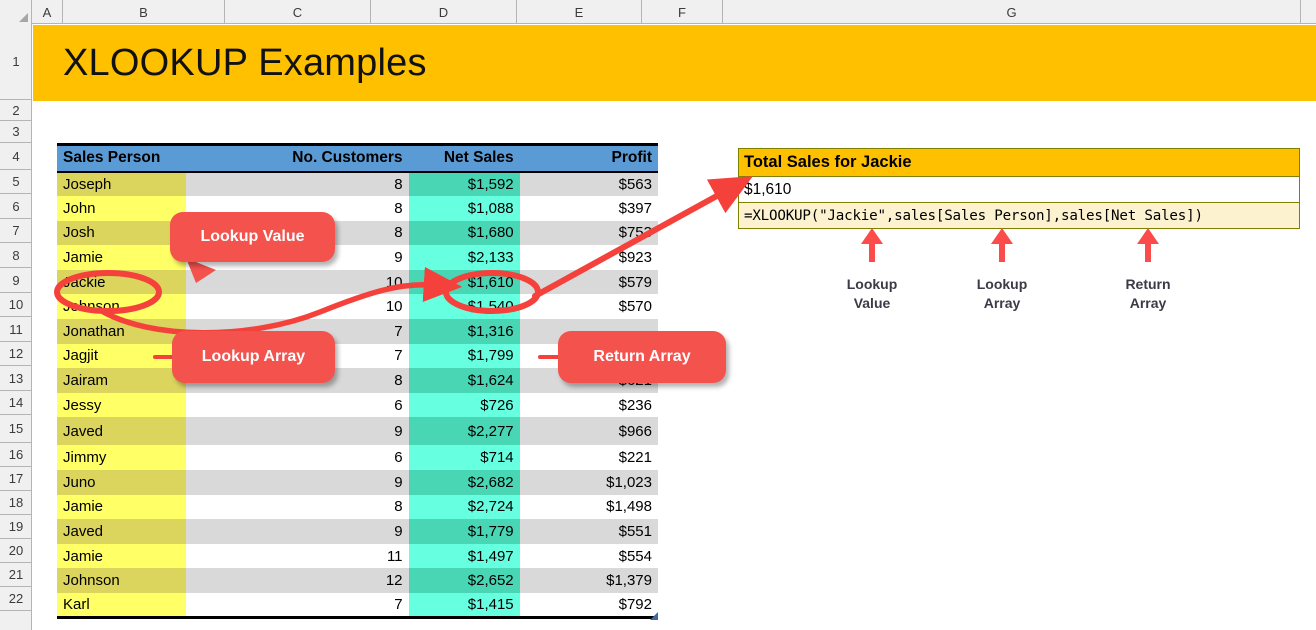  What do you see at coordinates (297, 580) in the screenshot?
I see `cell-no-customers: 12` at bounding box center [297, 580].